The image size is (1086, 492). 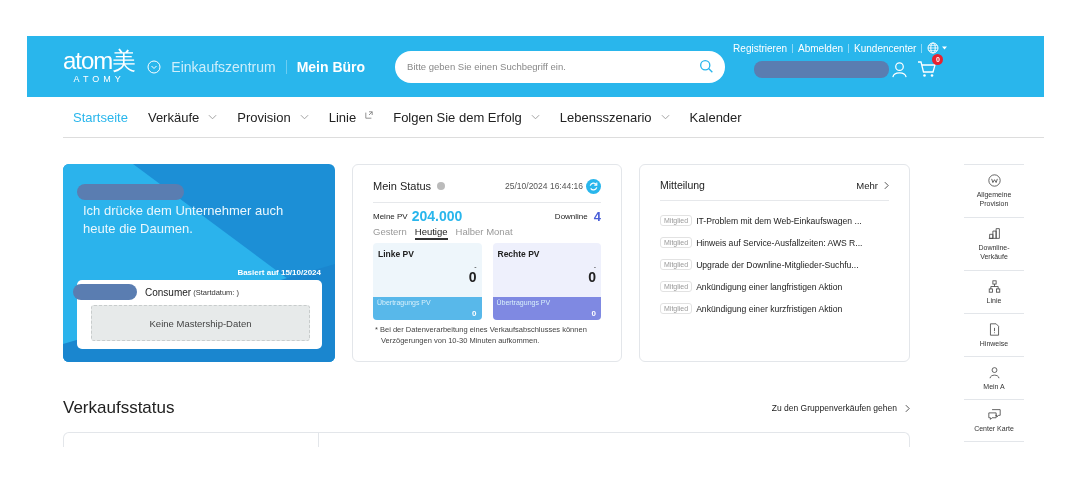 What do you see at coordinates (614, 117) in the screenshot?
I see `nav-tab: Lebensszenario` at bounding box center [614, 117].